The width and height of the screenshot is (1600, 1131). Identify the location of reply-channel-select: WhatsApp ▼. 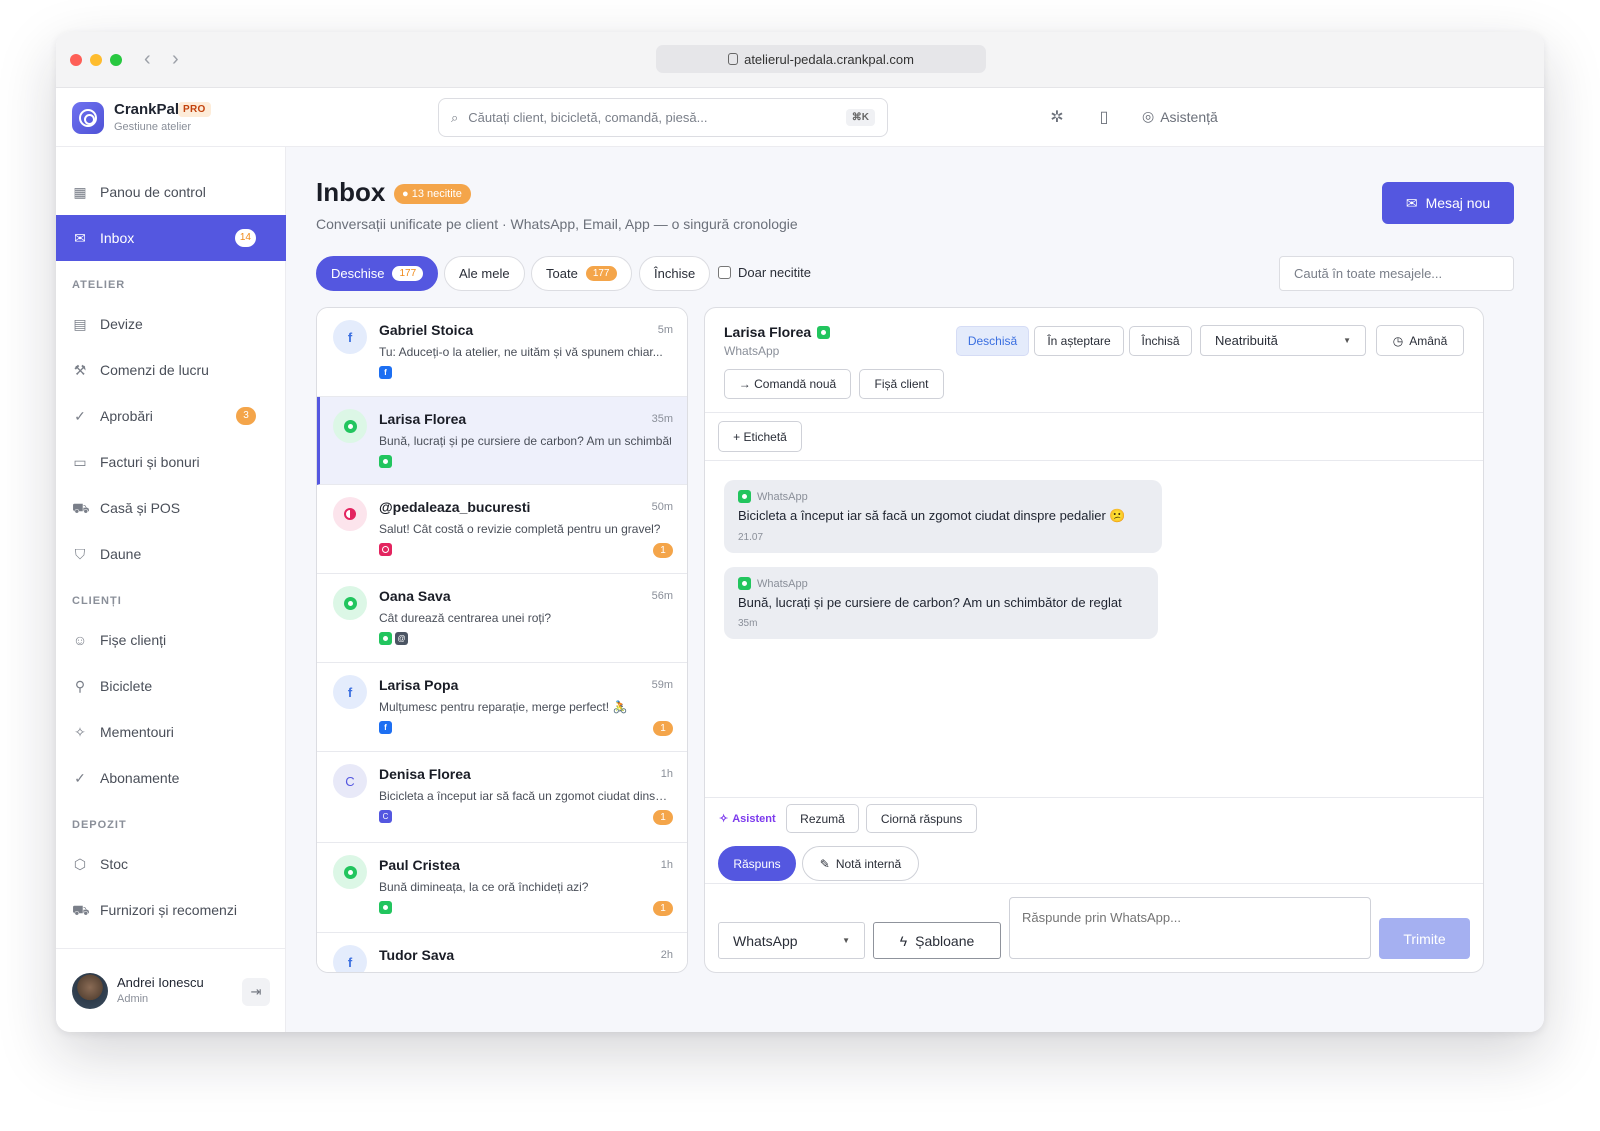
(791, 940).